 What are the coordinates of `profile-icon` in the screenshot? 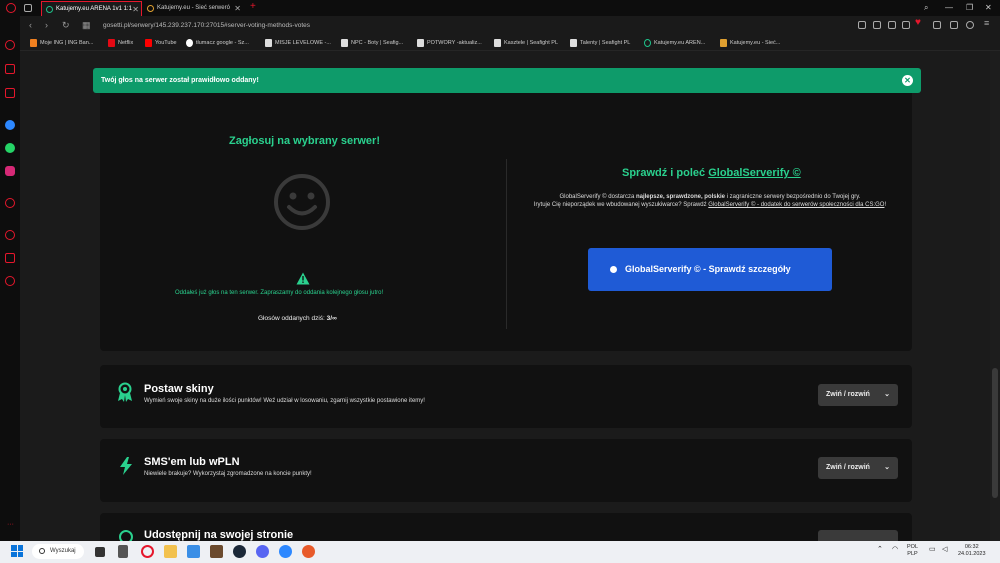 It's located at (970, 25).